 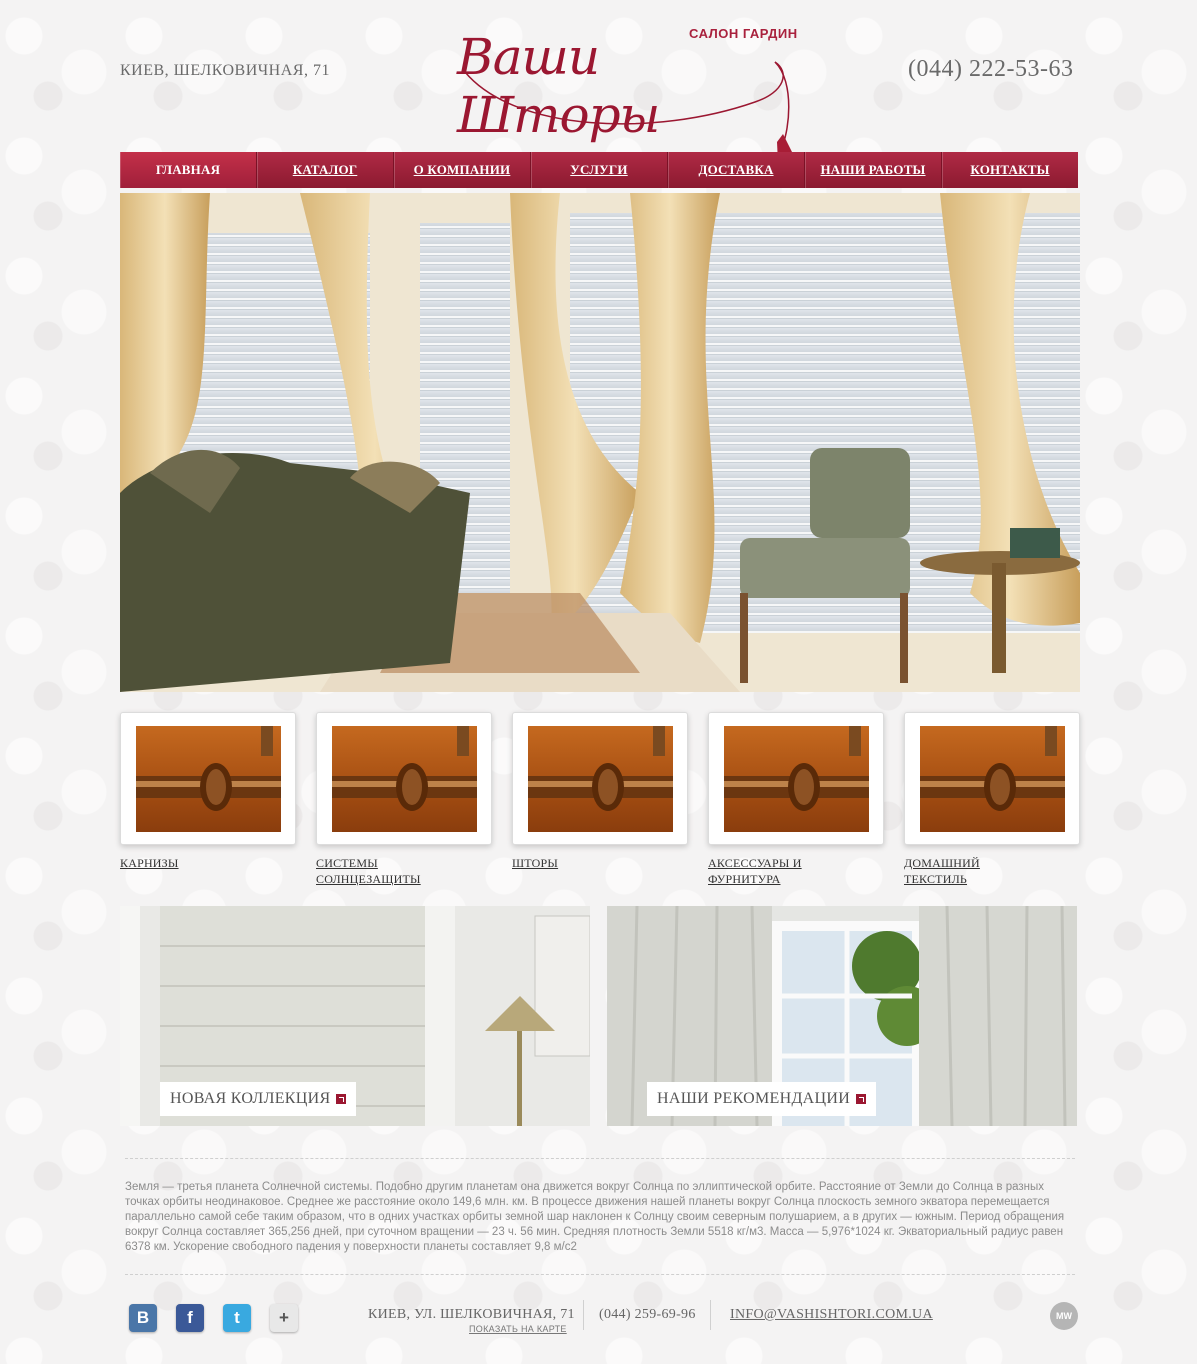 I want to click on vkontakte-icon: B, so click(x=143, y=1318).